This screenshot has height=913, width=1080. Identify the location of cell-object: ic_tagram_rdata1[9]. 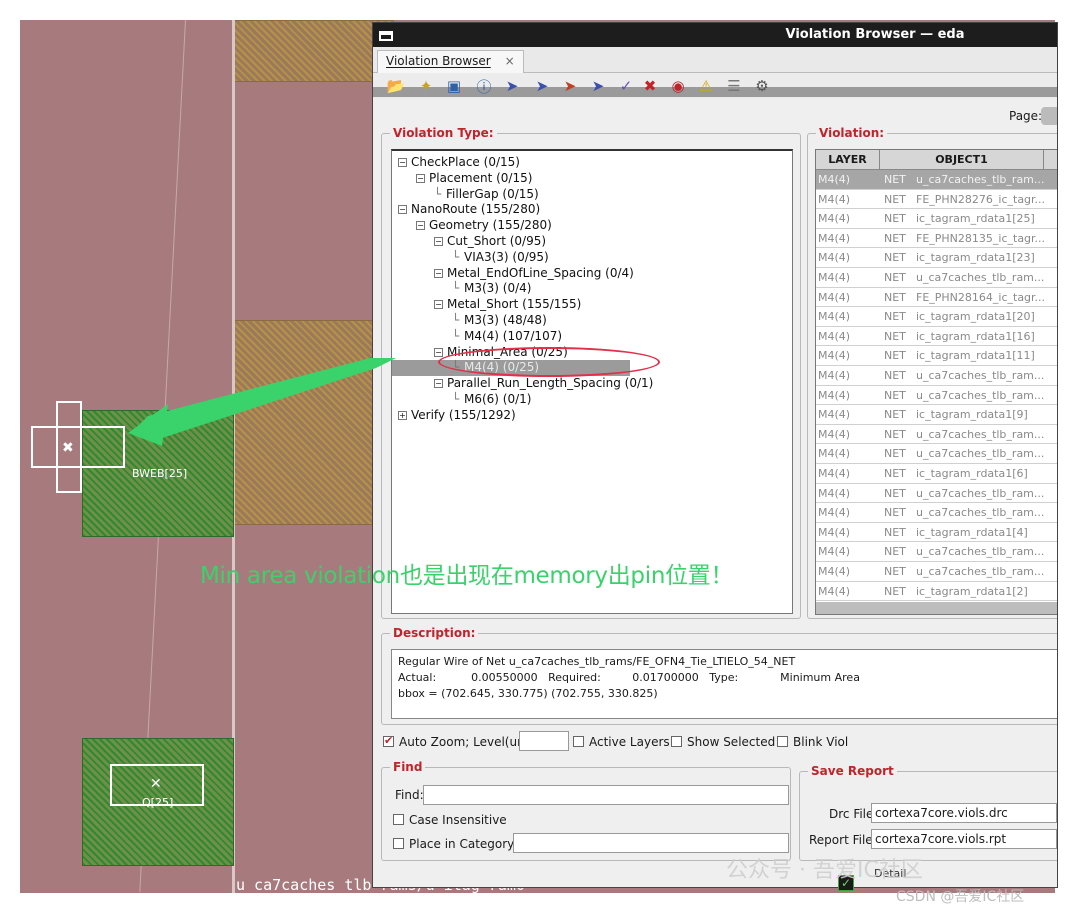
(972, 415).